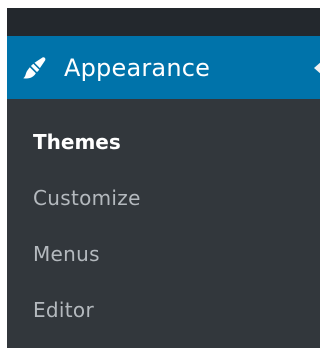 The image size is (320, 356). Describe the element at coordinates (317, 67) in the screenshot. I see `current-menu-pointer` at that location.